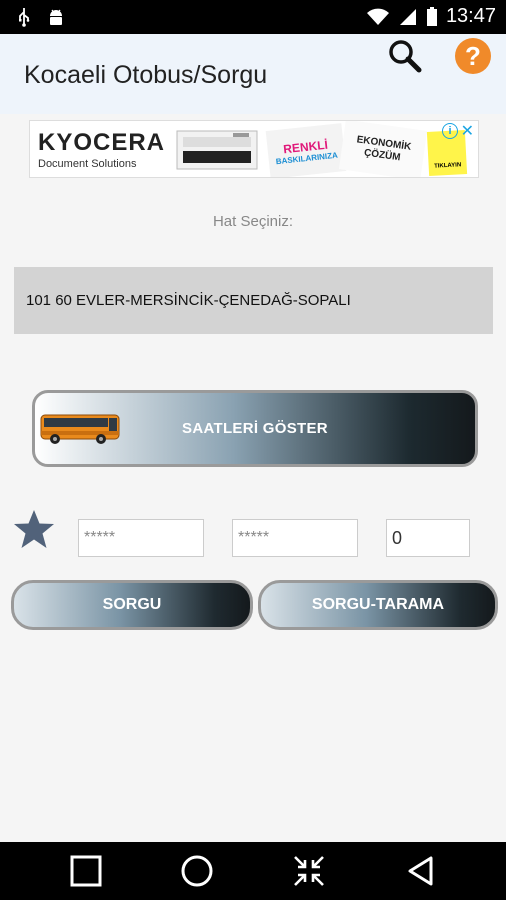 Image resolution: width=506 pixels, height=900 pixels. Describe the element at coordinates (56, 17) in the screenshot. I see `android-icon` at that location.